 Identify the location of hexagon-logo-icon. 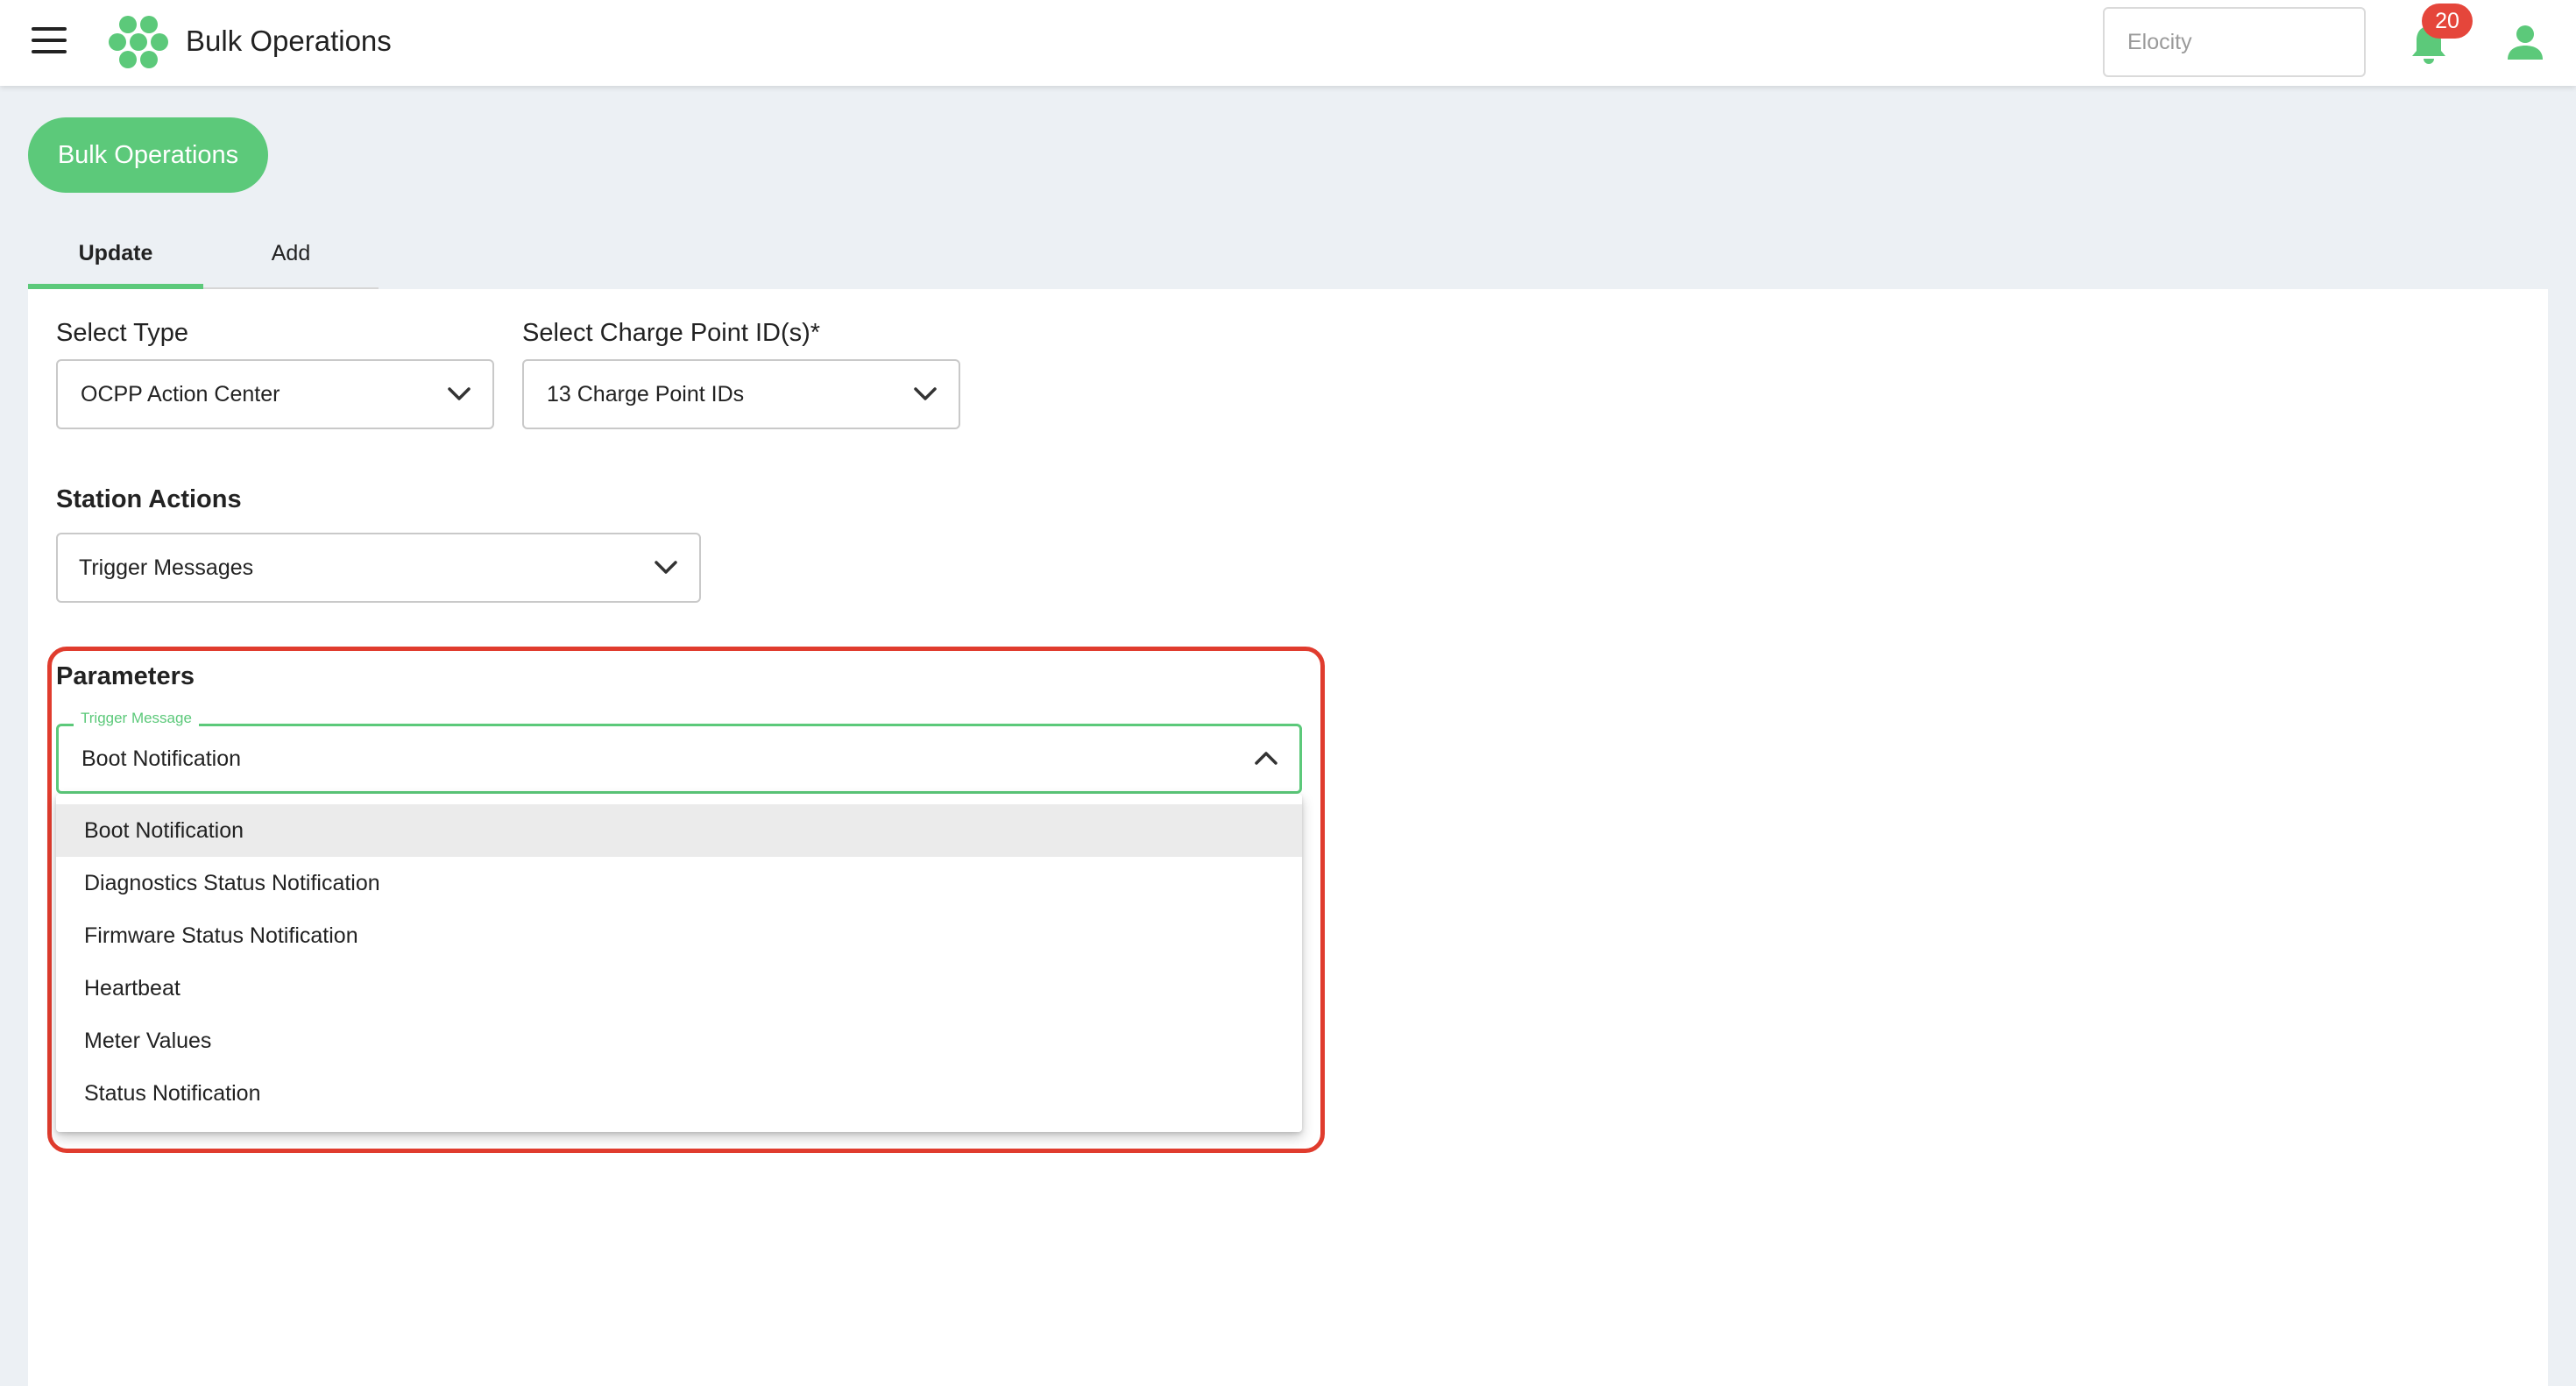
(138, 42).